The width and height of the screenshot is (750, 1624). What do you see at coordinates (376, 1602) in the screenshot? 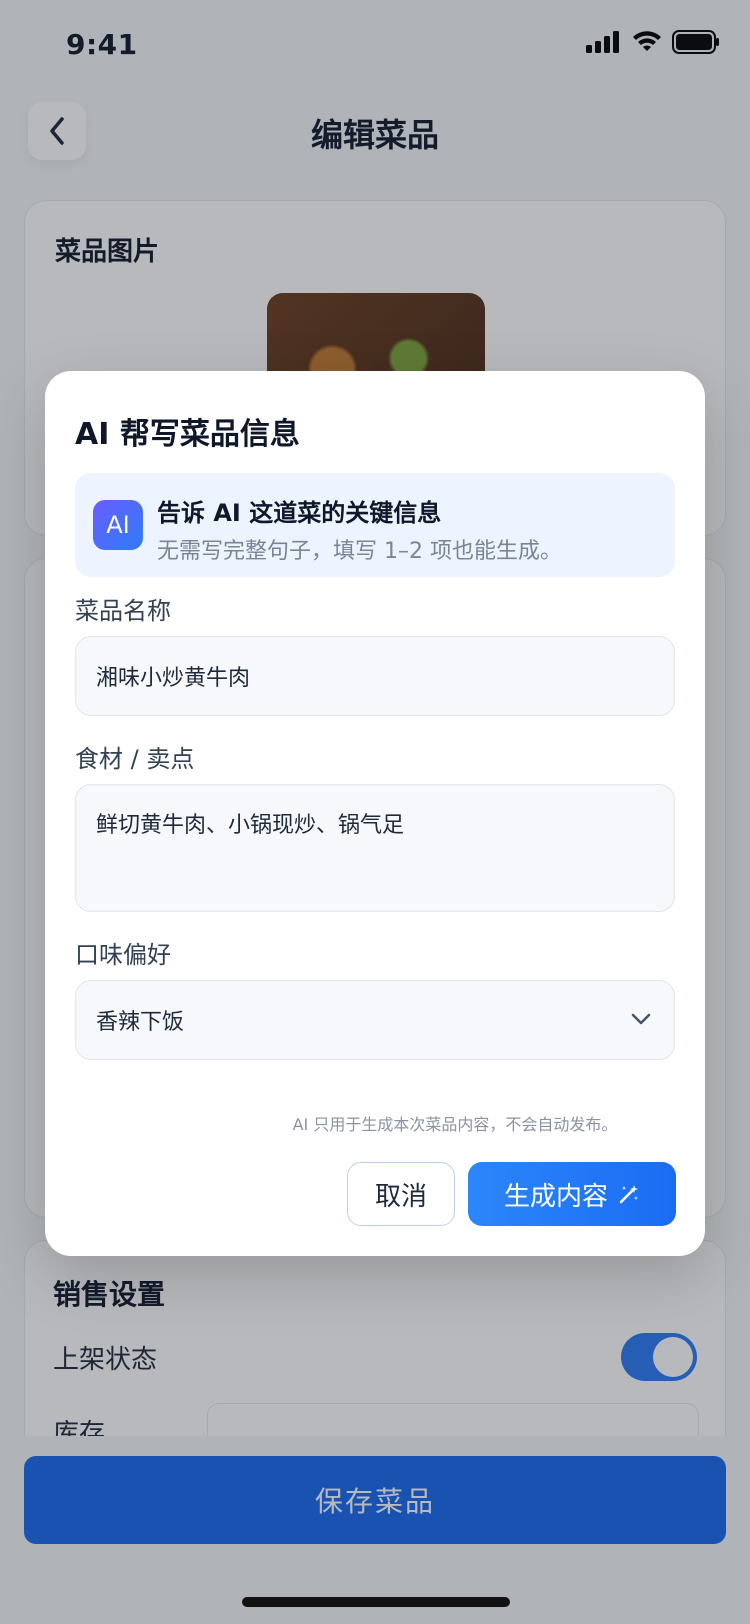
I see `home-indicator` at bounding box center [376, 1602].